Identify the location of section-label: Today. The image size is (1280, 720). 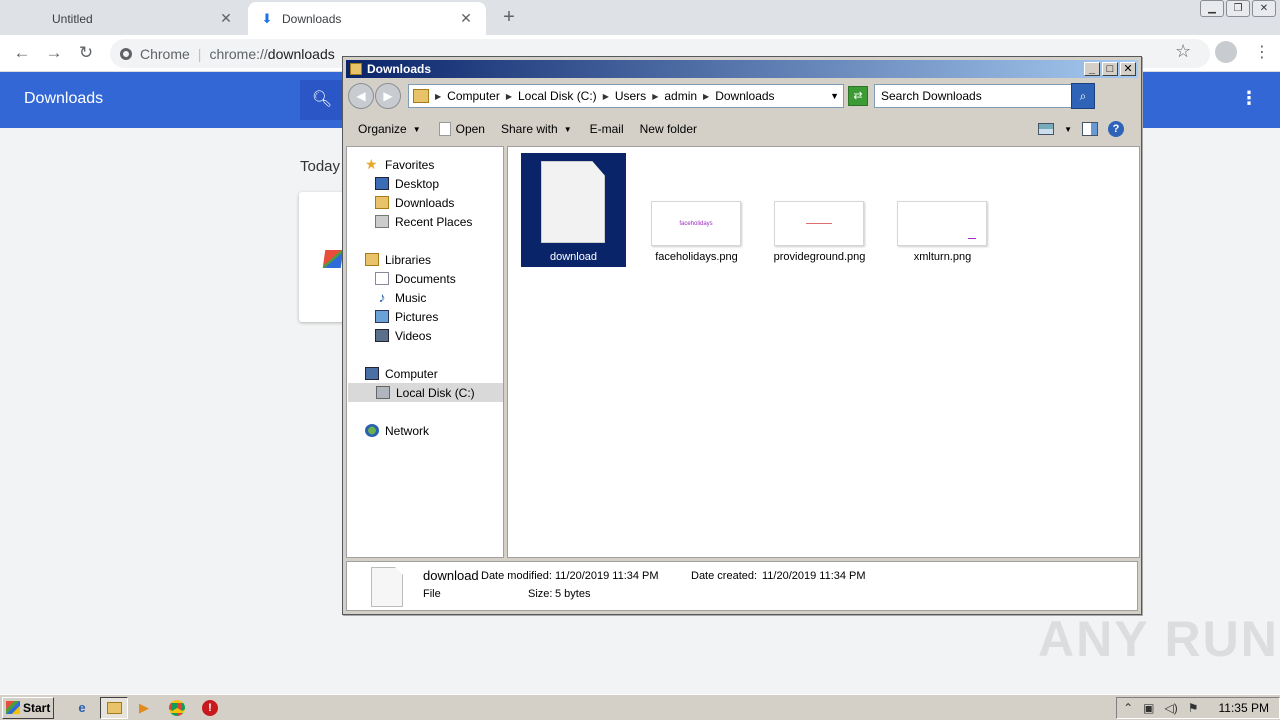
(320, 166).